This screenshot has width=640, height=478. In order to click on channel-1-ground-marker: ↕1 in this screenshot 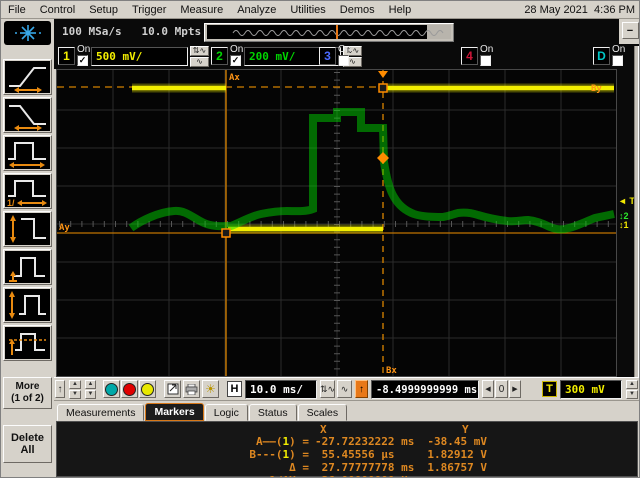, I will do `click(624, 225)`.